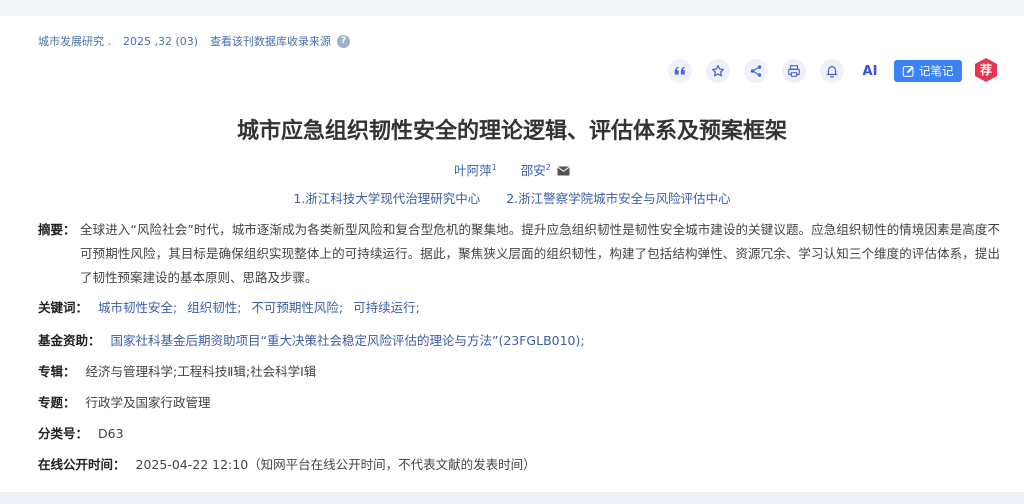 The width and height of the screenshot is (1024, 504). What do you see at coordinates (536, 170) in the screenshot?
I see `author-link: 邵安2` at bounding box center [536, 170].